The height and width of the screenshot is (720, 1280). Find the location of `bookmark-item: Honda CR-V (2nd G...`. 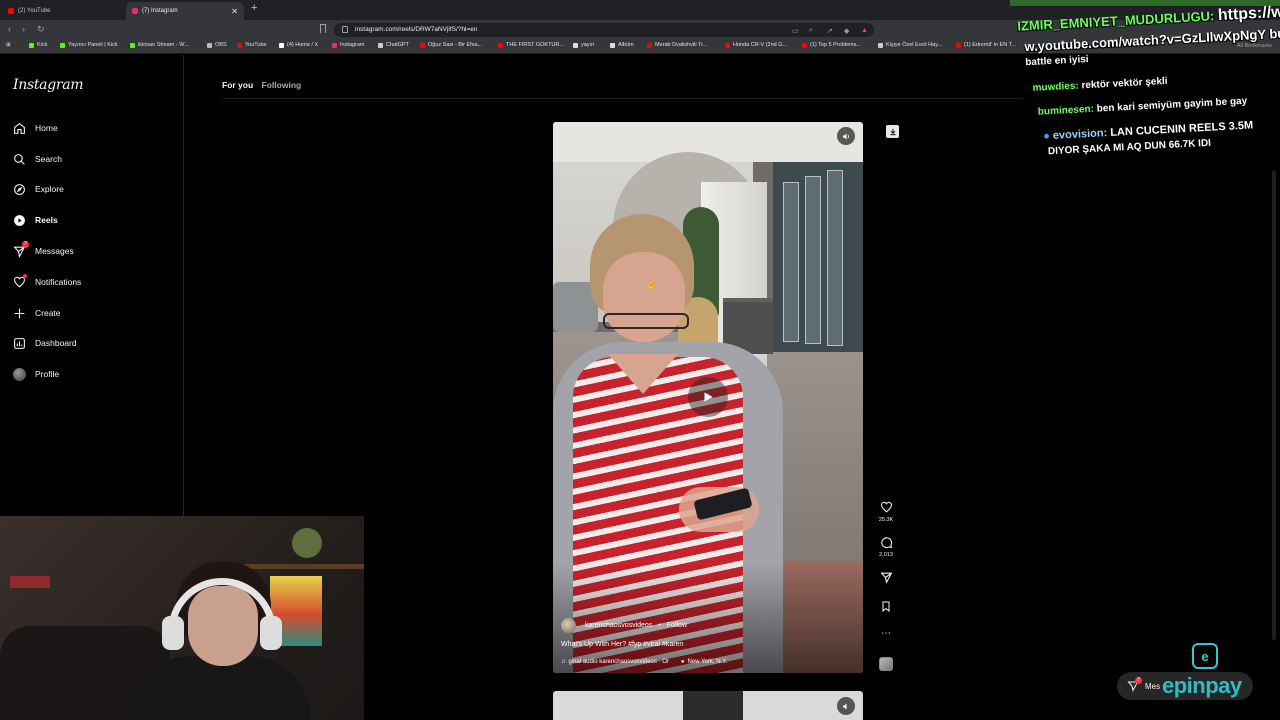

bookmark-item: Honda CR-V (2nd G... is located at coordinates (756, 45).